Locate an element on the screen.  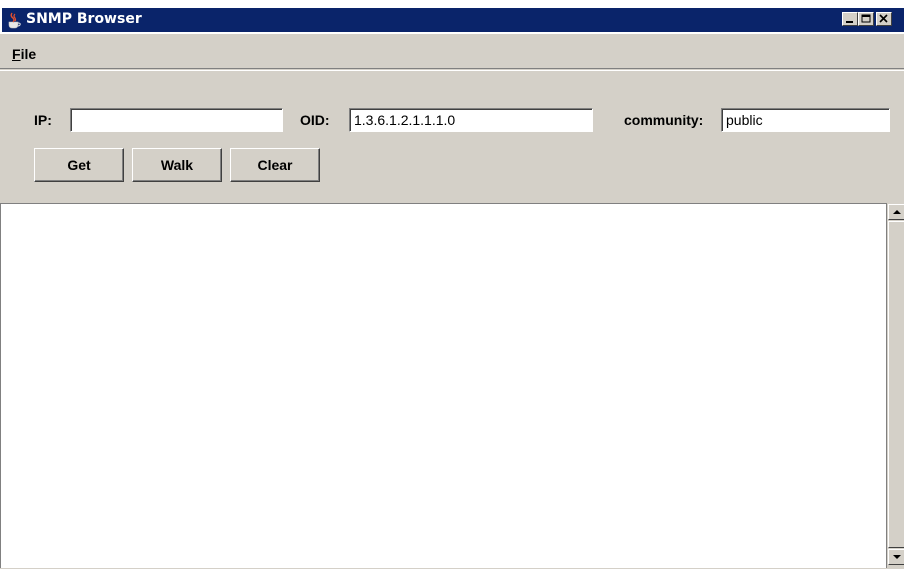
close-button is located at coordinates (884, 19).